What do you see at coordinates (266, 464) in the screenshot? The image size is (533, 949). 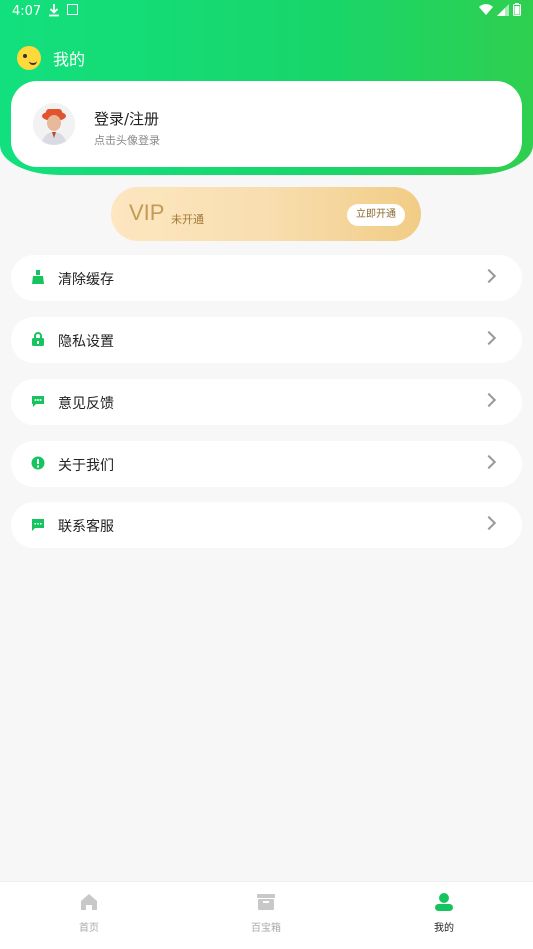 I see `menu-item-about: 关于我们` at bounding box center [266, 464].